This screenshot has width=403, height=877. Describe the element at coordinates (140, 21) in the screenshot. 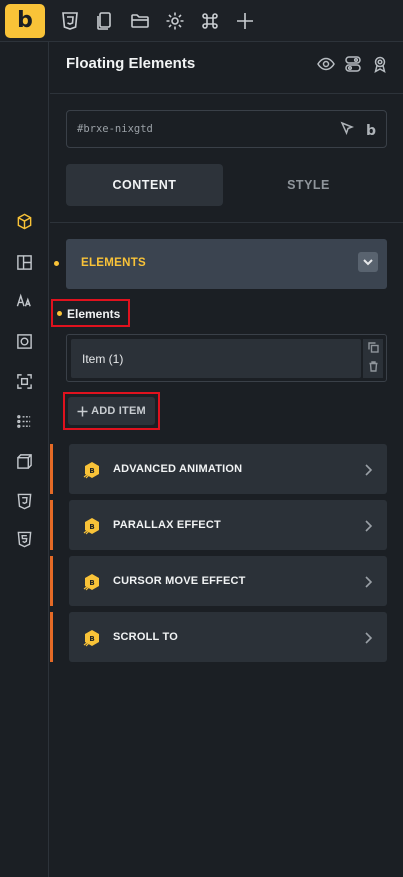

I see `folder-icon` at that location.